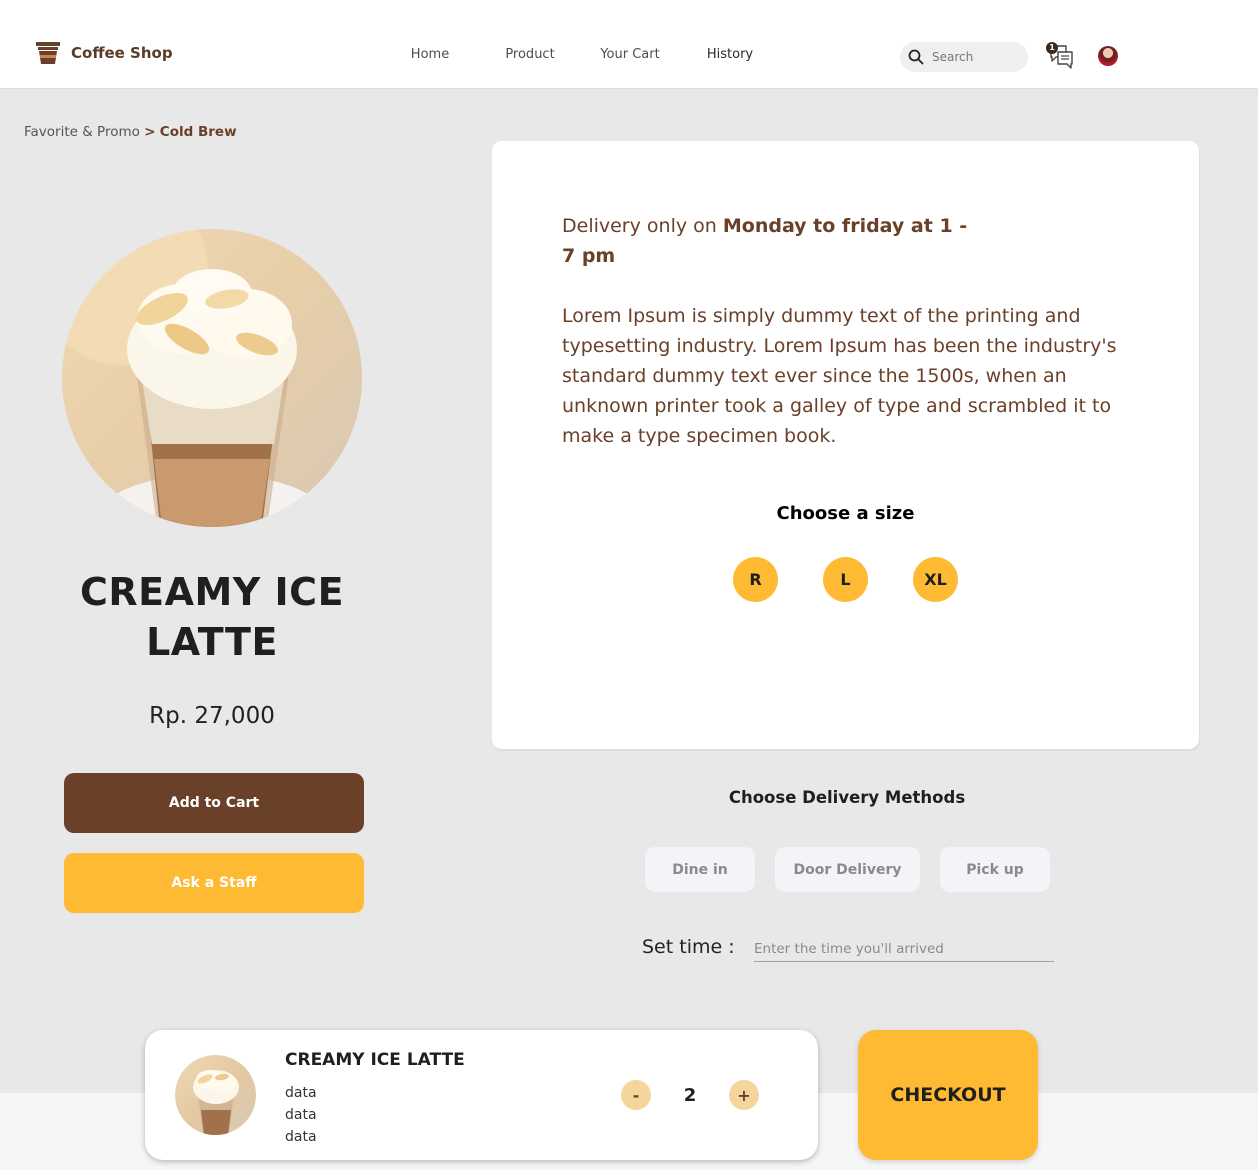 This screenshot has height=1170, width=1258. Describe the element at coordinates (1052, 48) in the screenshot. I see `chat-badge: 1` at that location.